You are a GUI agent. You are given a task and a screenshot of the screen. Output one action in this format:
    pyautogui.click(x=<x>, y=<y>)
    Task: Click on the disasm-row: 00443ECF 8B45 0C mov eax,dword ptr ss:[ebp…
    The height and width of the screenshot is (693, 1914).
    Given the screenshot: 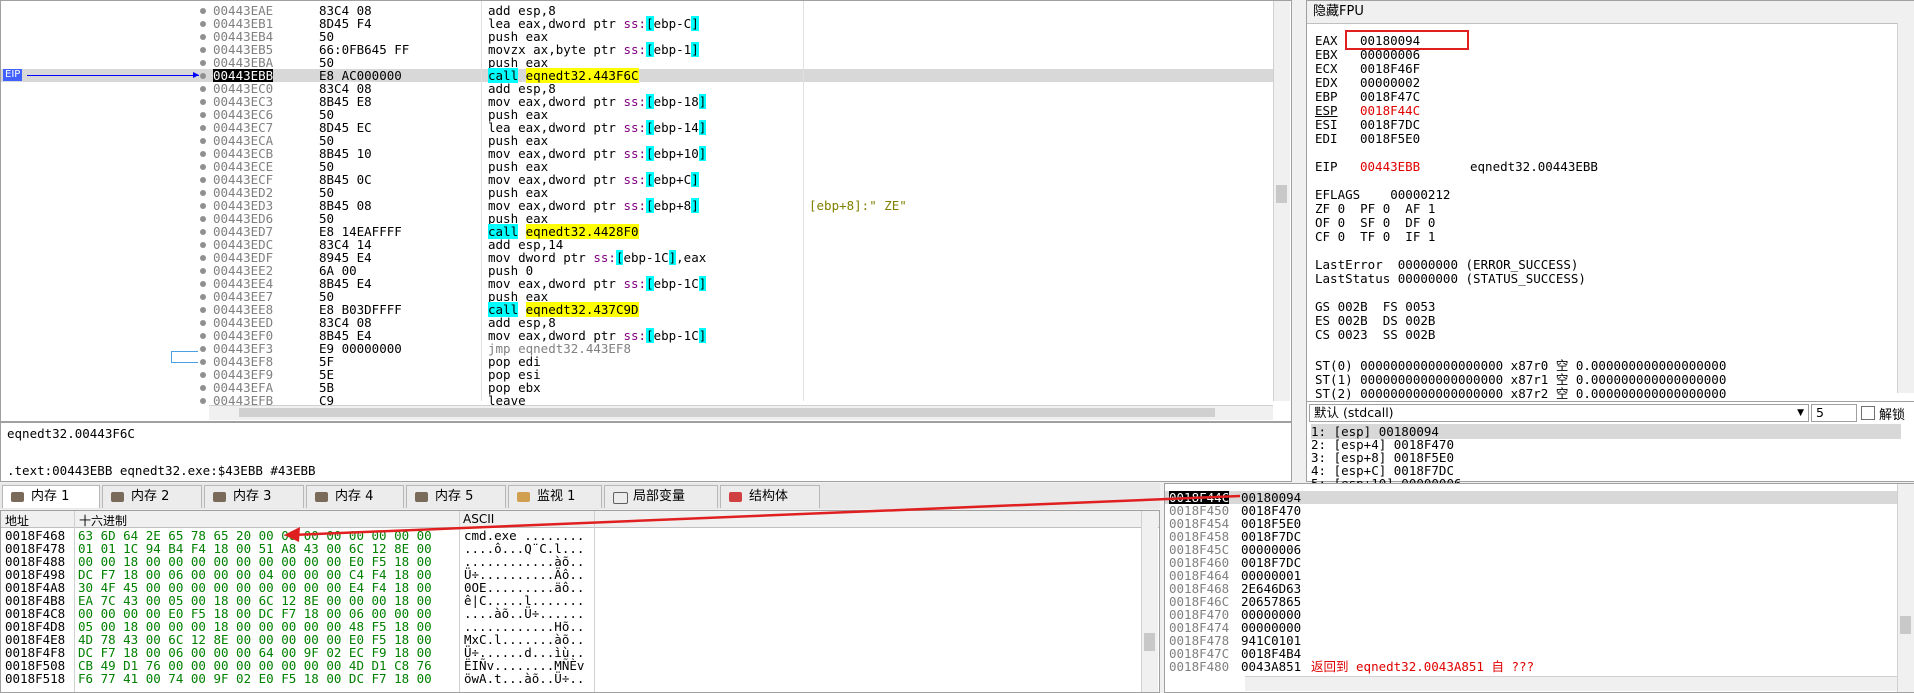 What is the action you would take?
    pyautogui.click(x=637, y=179)
    